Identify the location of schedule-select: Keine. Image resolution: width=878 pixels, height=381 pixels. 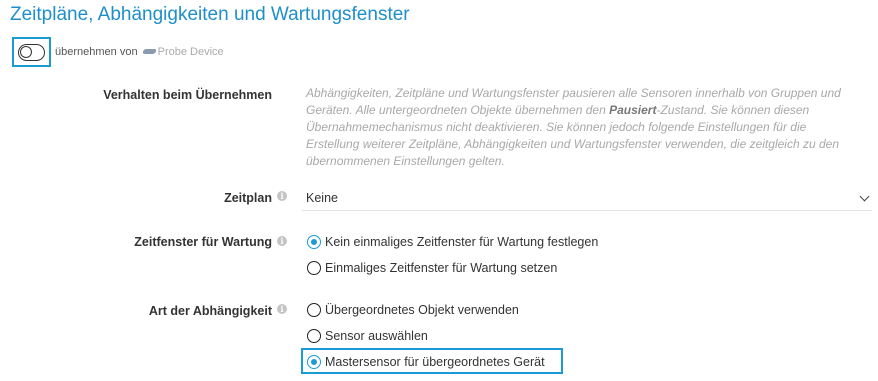
(587, 198).